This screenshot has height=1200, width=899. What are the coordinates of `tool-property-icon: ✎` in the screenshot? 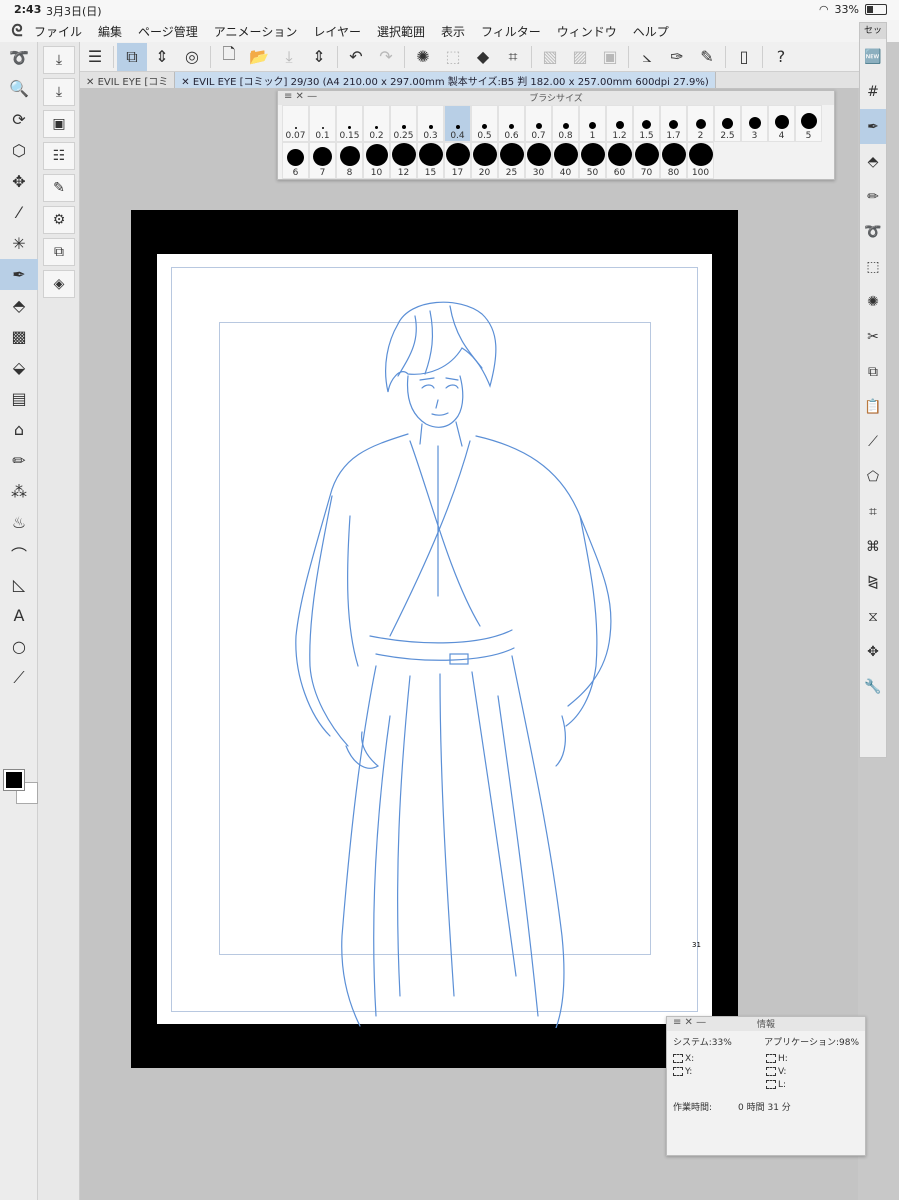 It's located at (59, 188).